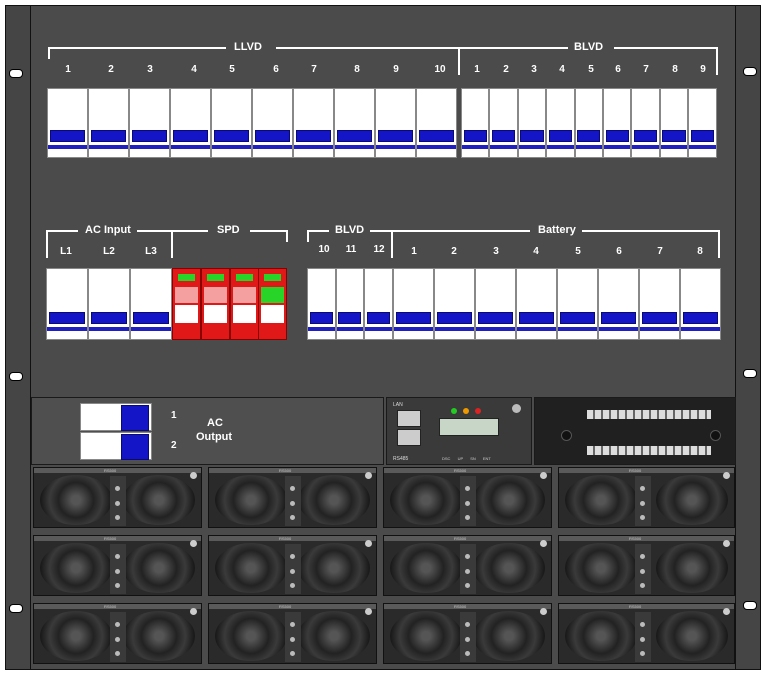  Describe the element at coordinates (244, 295) in the screenshot. I see `spd-status-flag` at that location.